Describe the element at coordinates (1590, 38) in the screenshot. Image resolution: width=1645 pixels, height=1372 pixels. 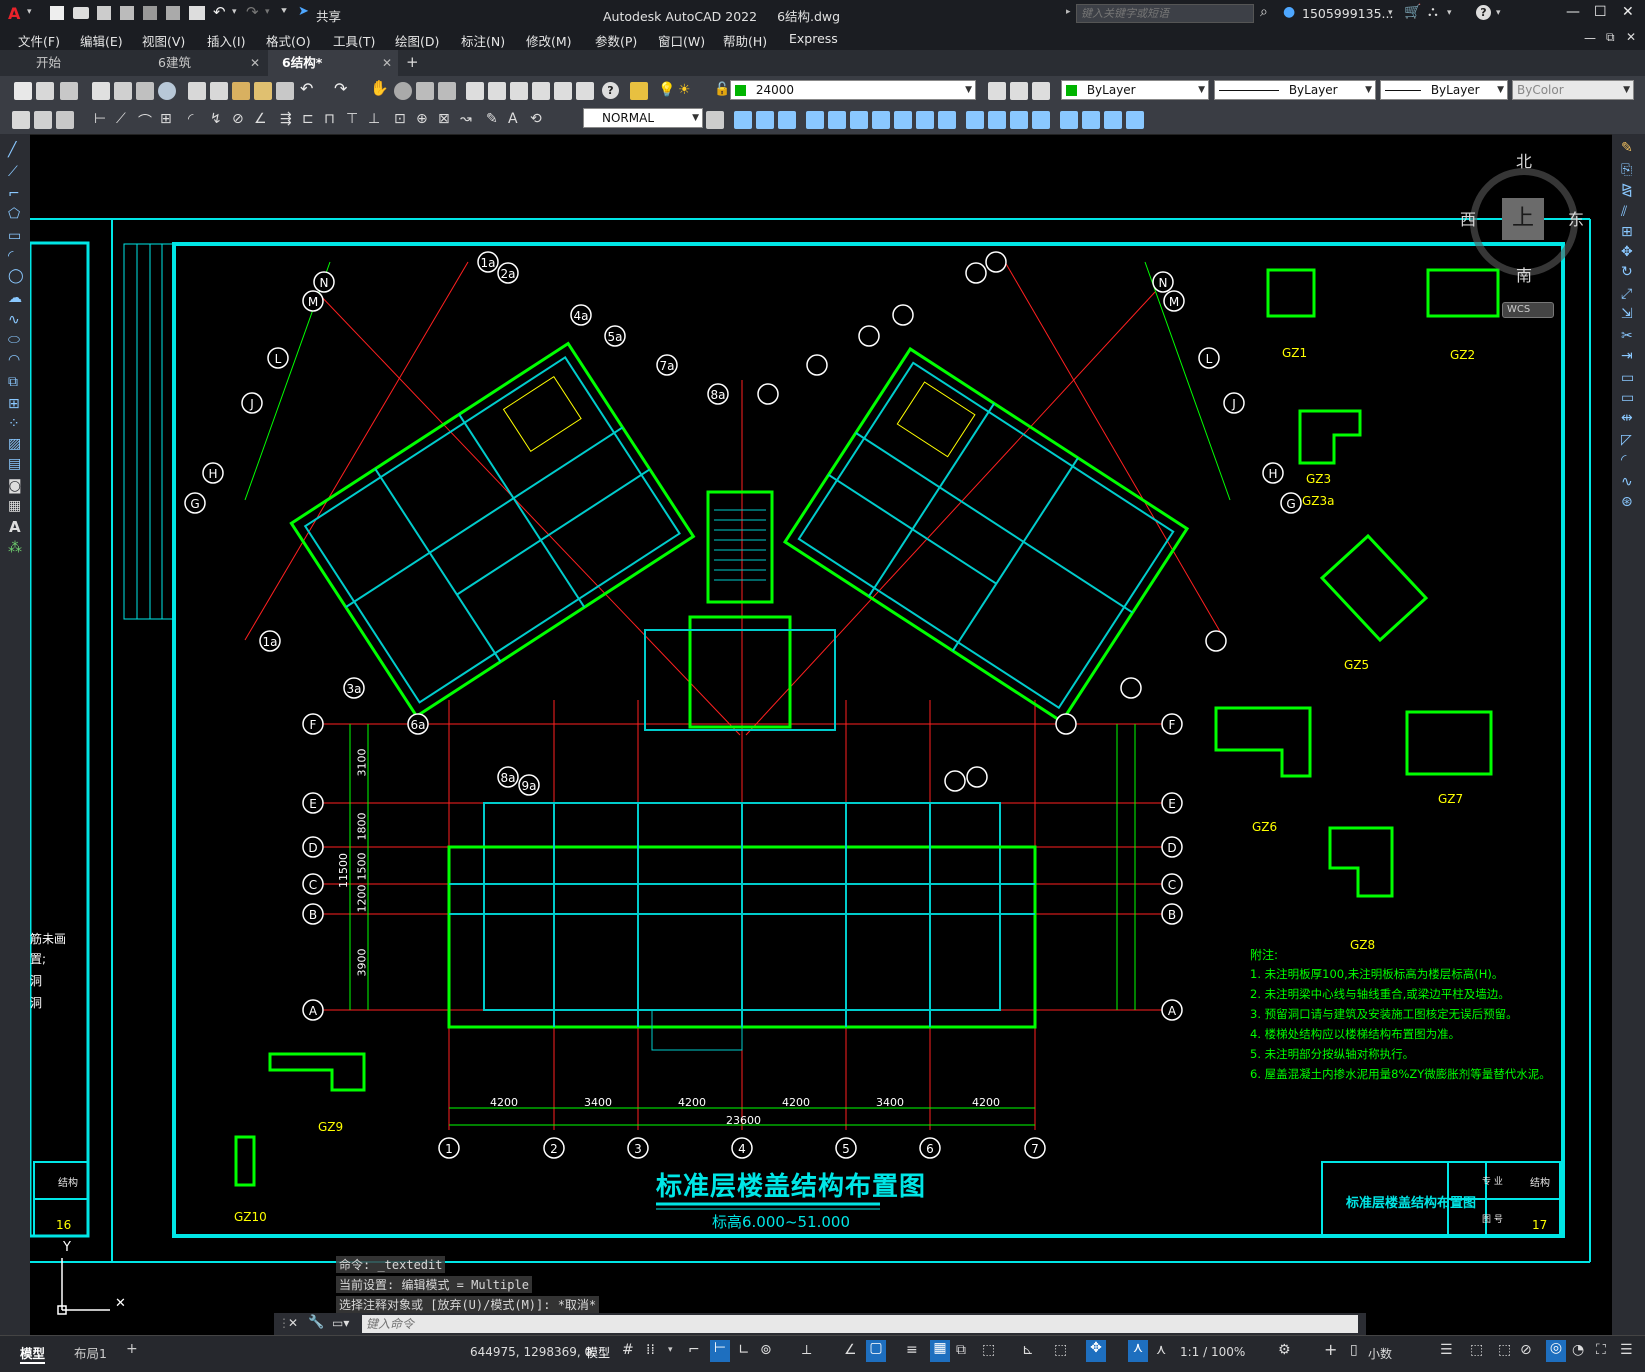
I see `doc-minimize-icon: —` at that location.